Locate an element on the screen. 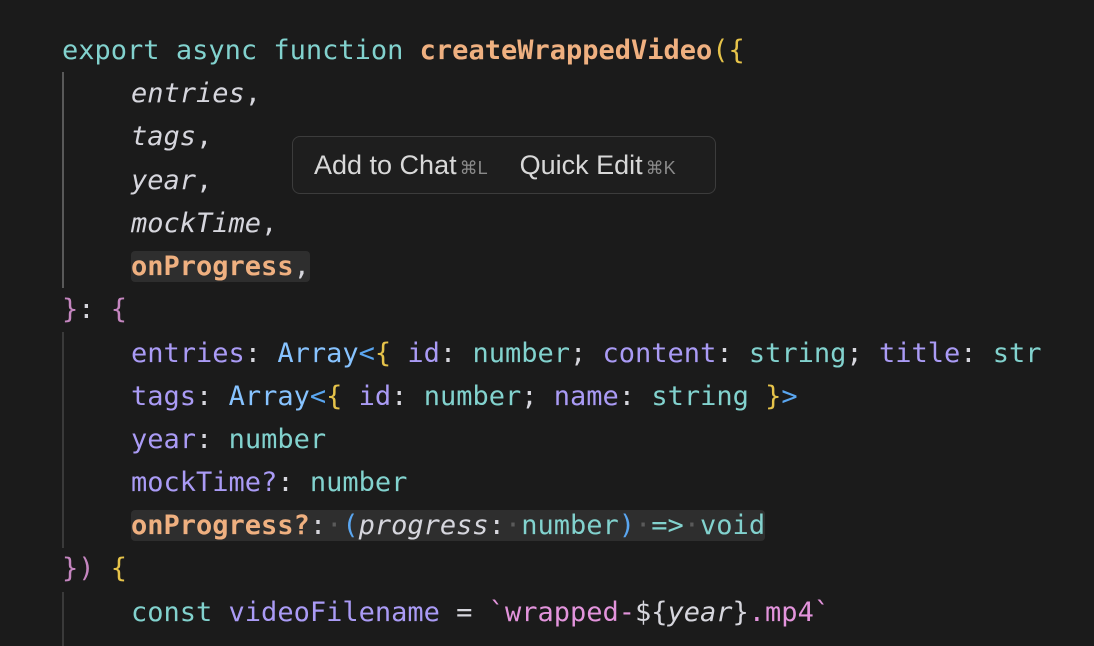 This screenshot has width=1094, height=646. template-var-year: year is located at coordinates (700, 612).